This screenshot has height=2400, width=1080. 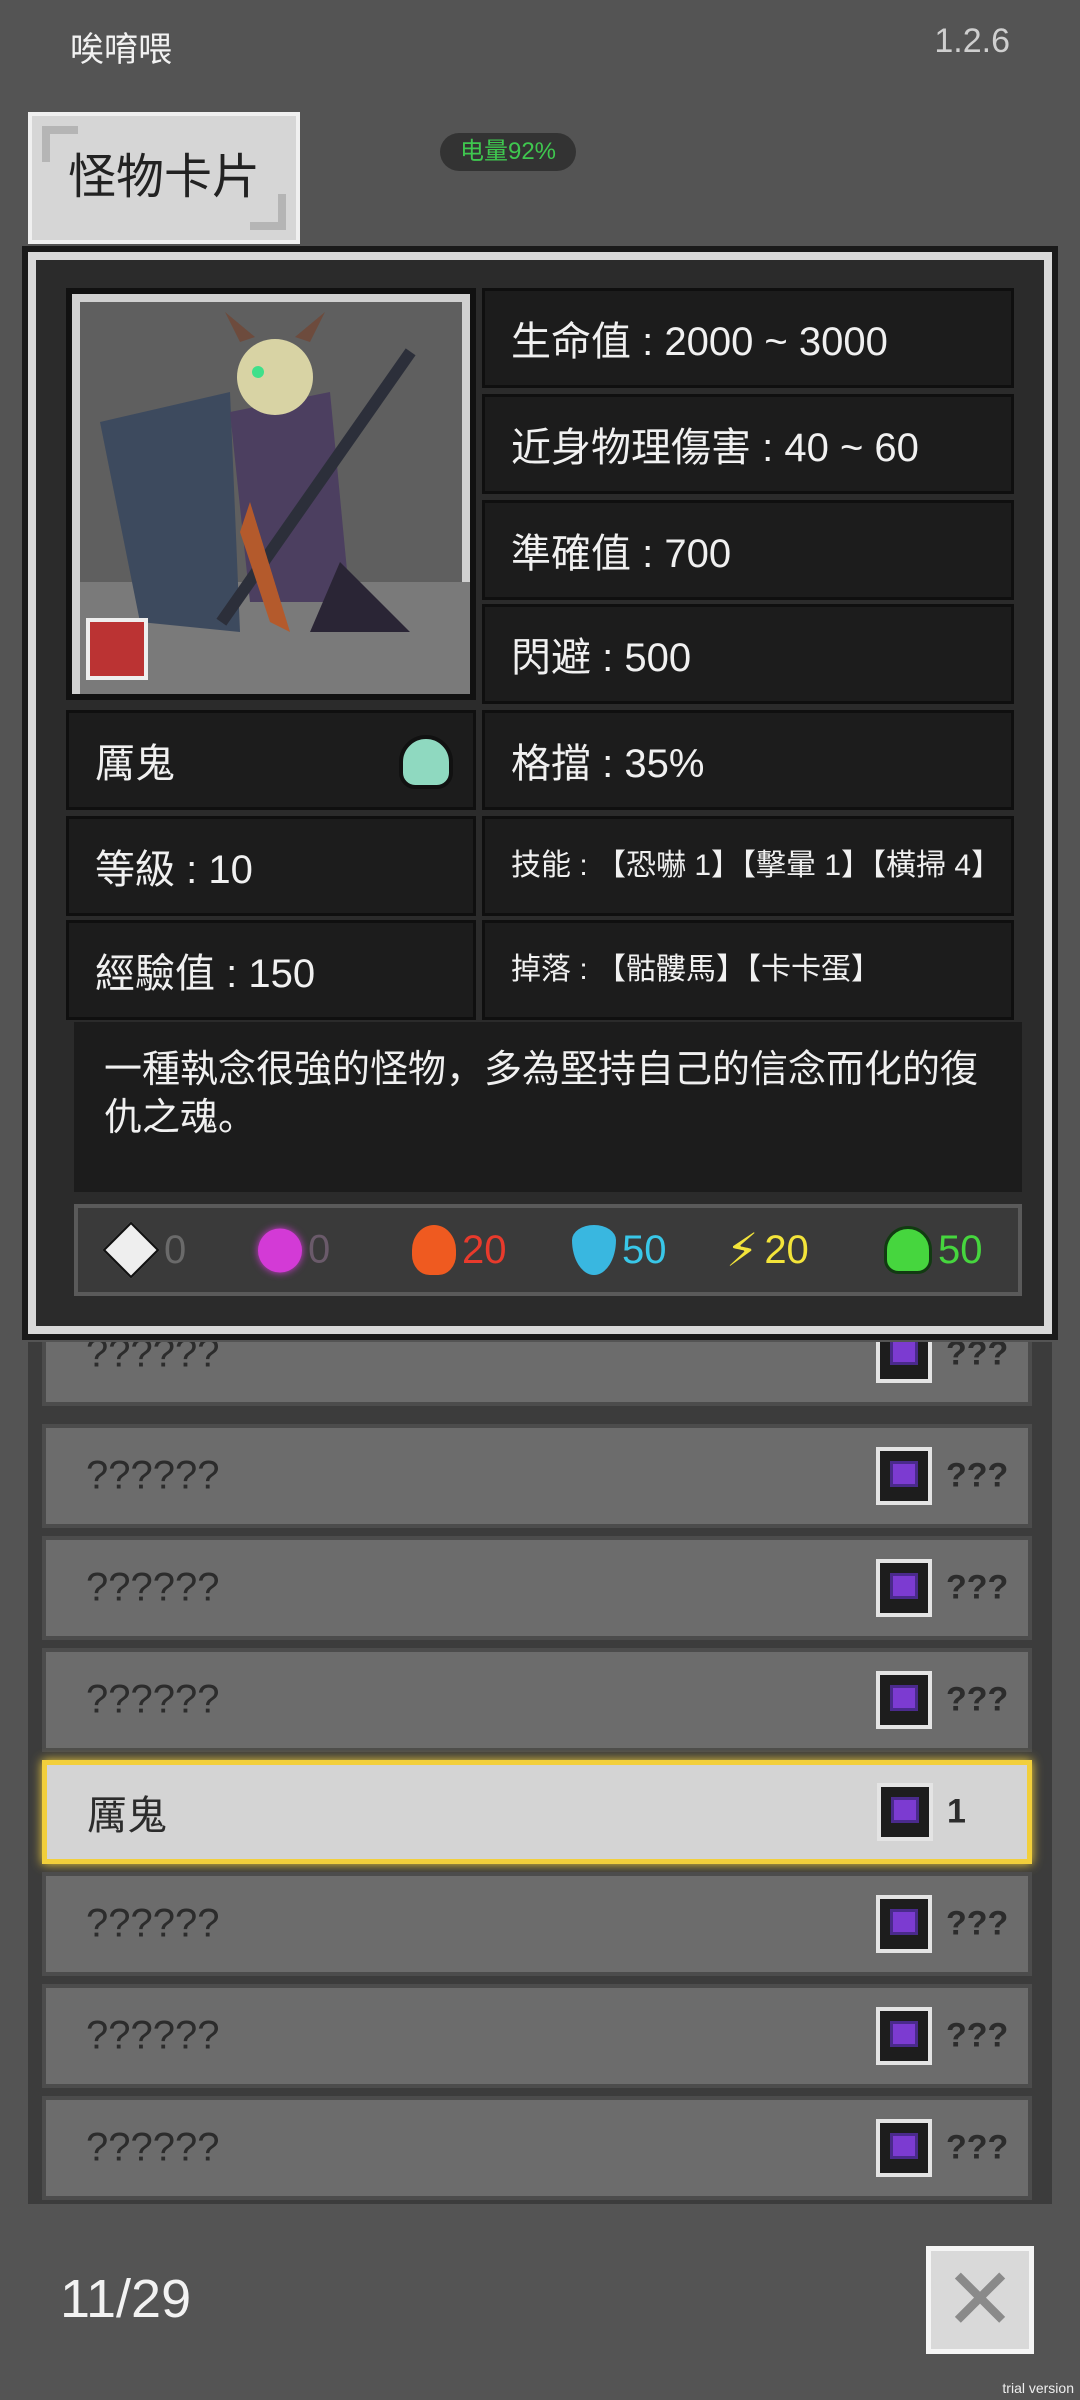 I want to click on fire-icon, so click(x=434, y=1250).